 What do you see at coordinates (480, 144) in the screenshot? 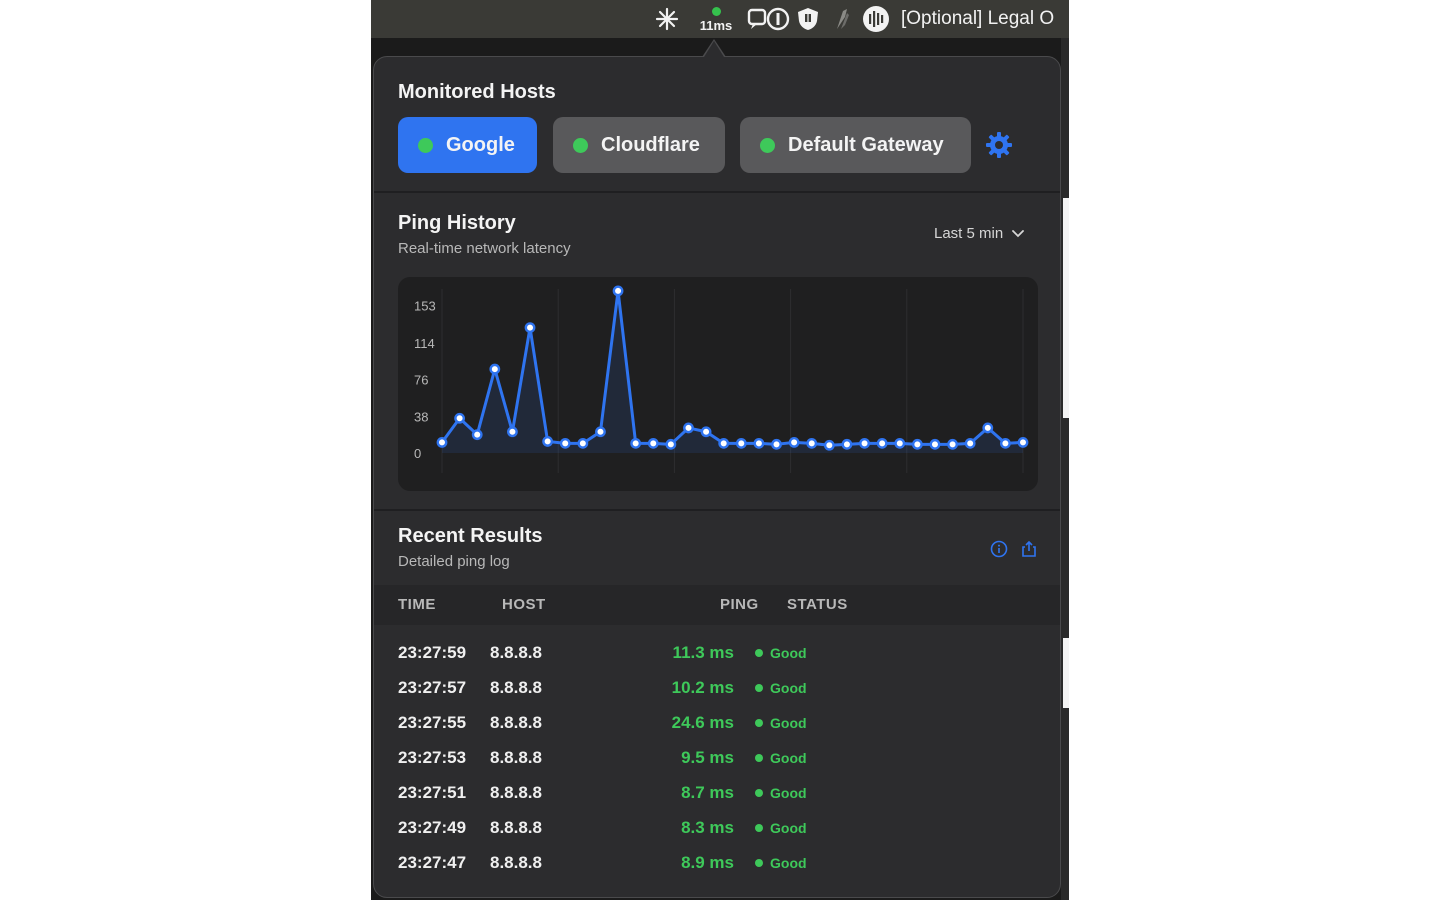
I see `host-button-label: Google` at bounding box center [480, 144].